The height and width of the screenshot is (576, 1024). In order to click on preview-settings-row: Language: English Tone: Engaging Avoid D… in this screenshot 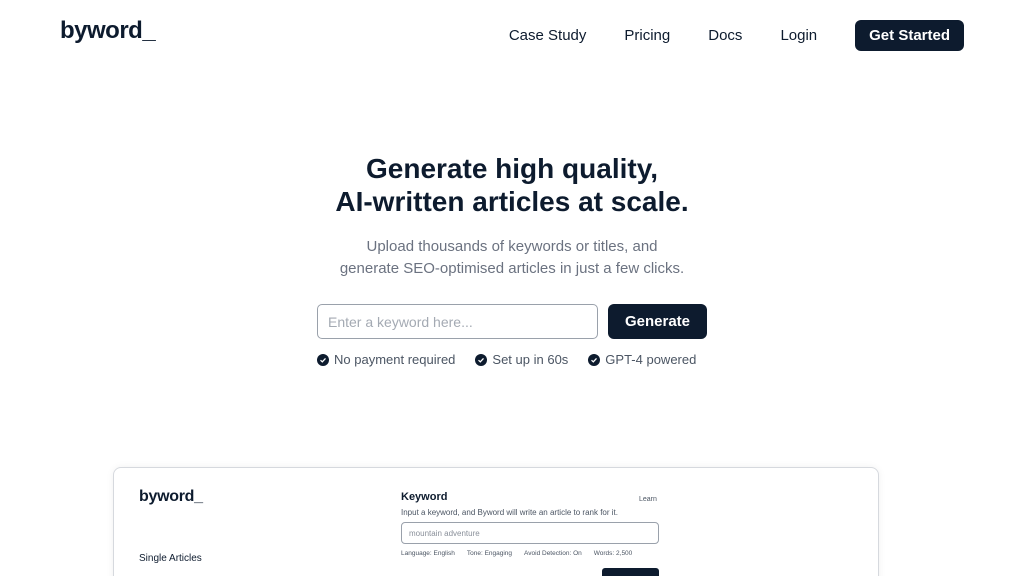, I will do `click(516, 553)`.